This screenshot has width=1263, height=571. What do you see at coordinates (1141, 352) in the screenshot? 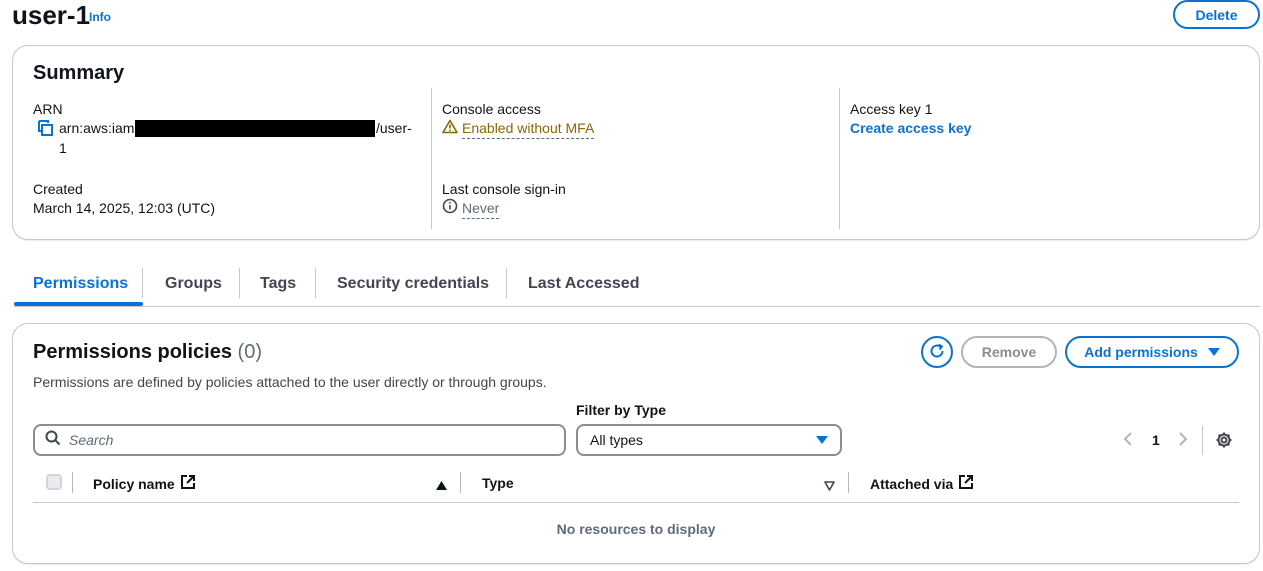
I see `add-permissions-label: Add permissions` at bounding box center [1141, 352].